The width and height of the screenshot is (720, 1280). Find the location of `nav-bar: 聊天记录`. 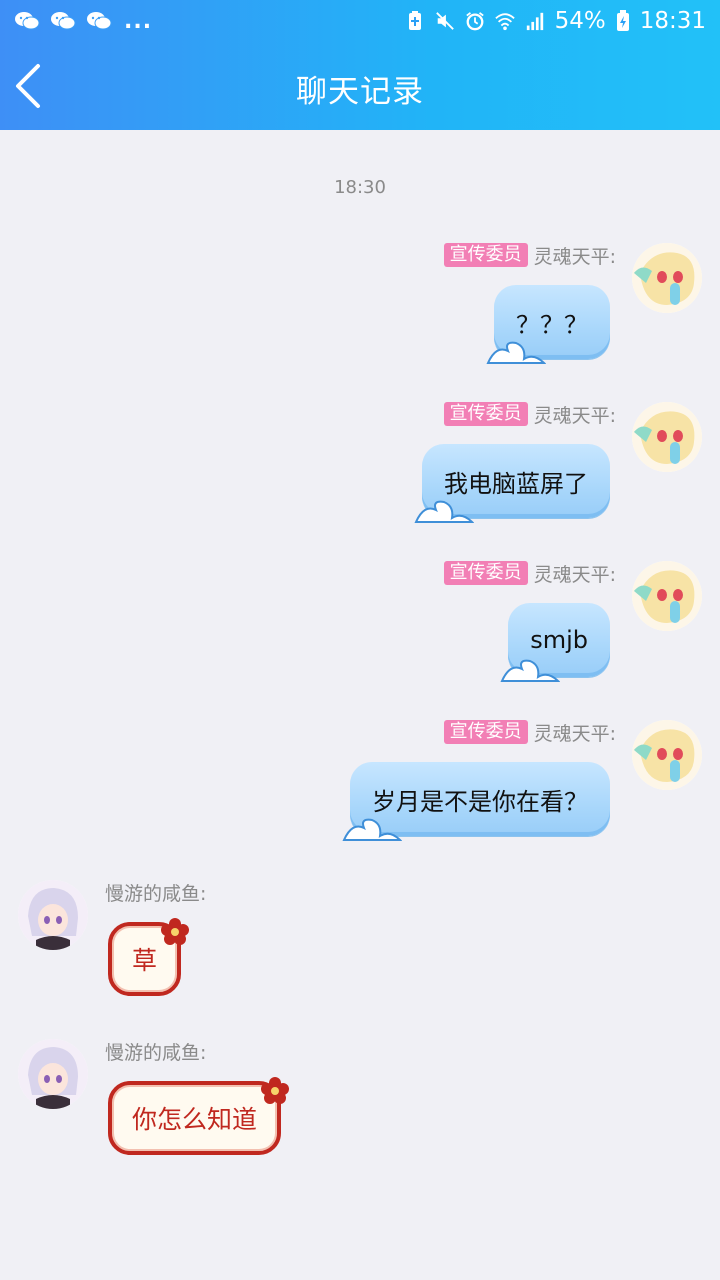

nav-bar: 聊天记录 is located at coordinates (360, 86).